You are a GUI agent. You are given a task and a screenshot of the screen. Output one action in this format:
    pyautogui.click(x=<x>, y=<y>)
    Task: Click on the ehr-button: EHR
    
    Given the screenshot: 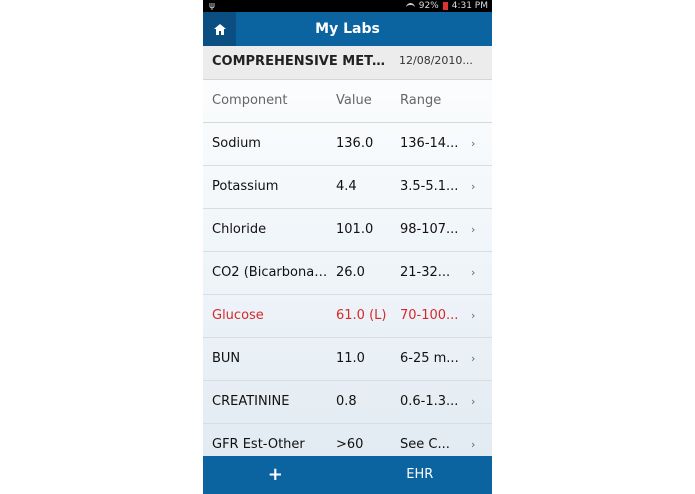 What is the action you would take?
    pyautogui.click(x=420, y=475)
    